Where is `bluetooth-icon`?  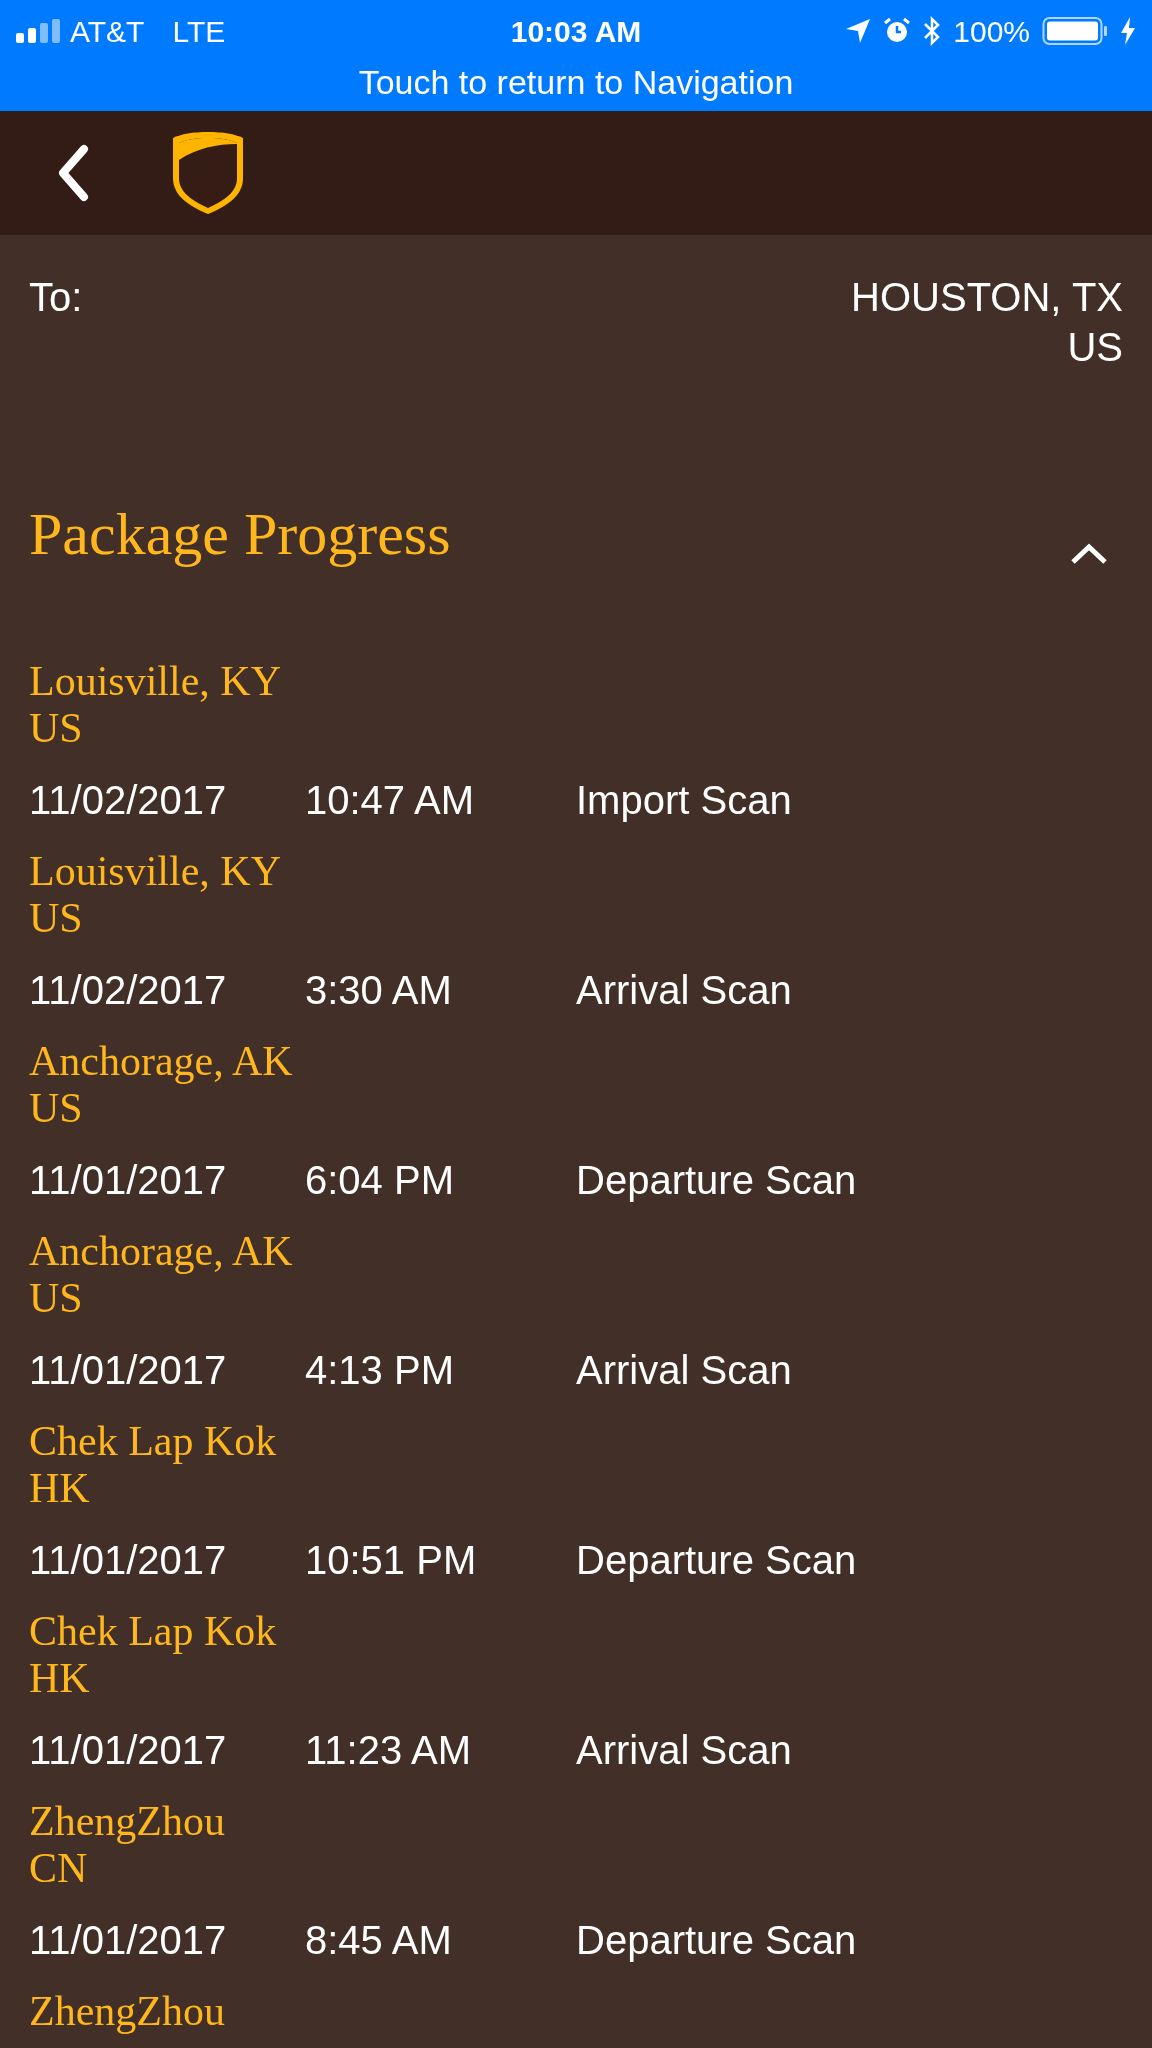 bluetooth-icon is located at coordinates (932, 31).